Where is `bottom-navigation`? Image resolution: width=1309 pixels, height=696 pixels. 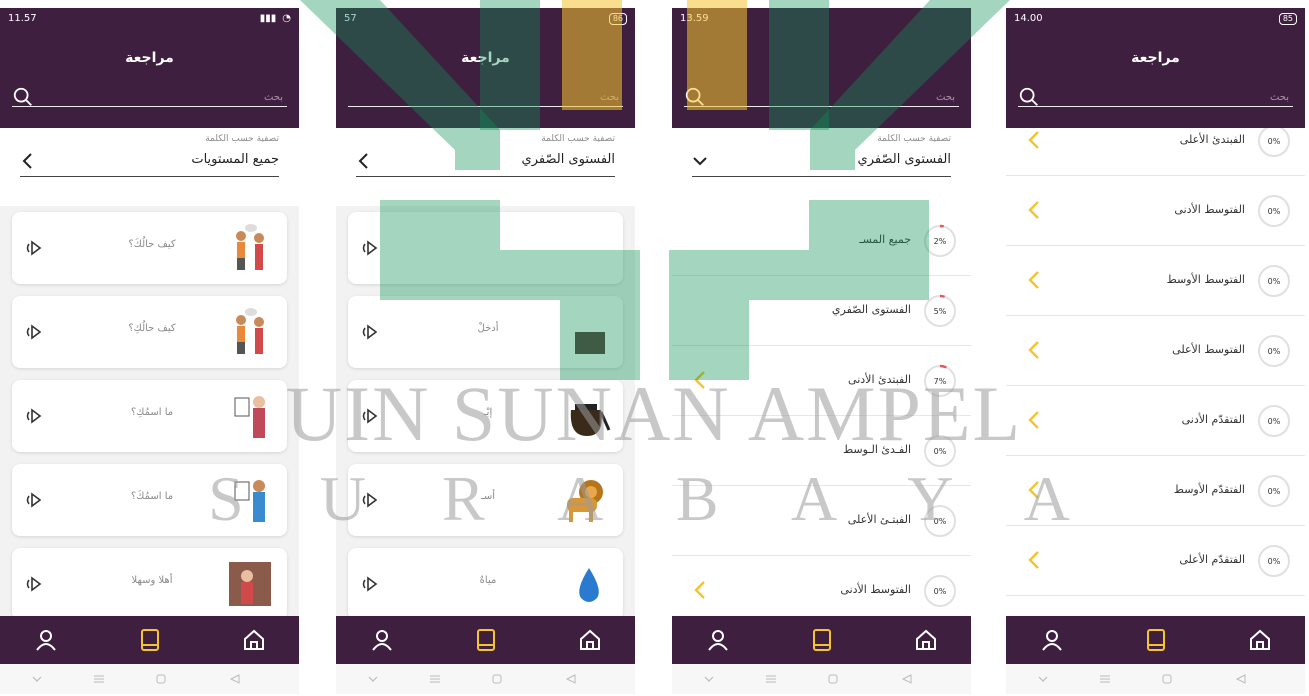
bottom-navigation is located at coordinates (149, 640).